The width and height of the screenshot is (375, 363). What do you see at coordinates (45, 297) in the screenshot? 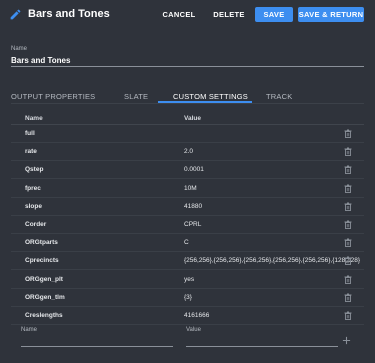
I see `setting-name: ORGgen_tlm` at bounding box center [45, 297].